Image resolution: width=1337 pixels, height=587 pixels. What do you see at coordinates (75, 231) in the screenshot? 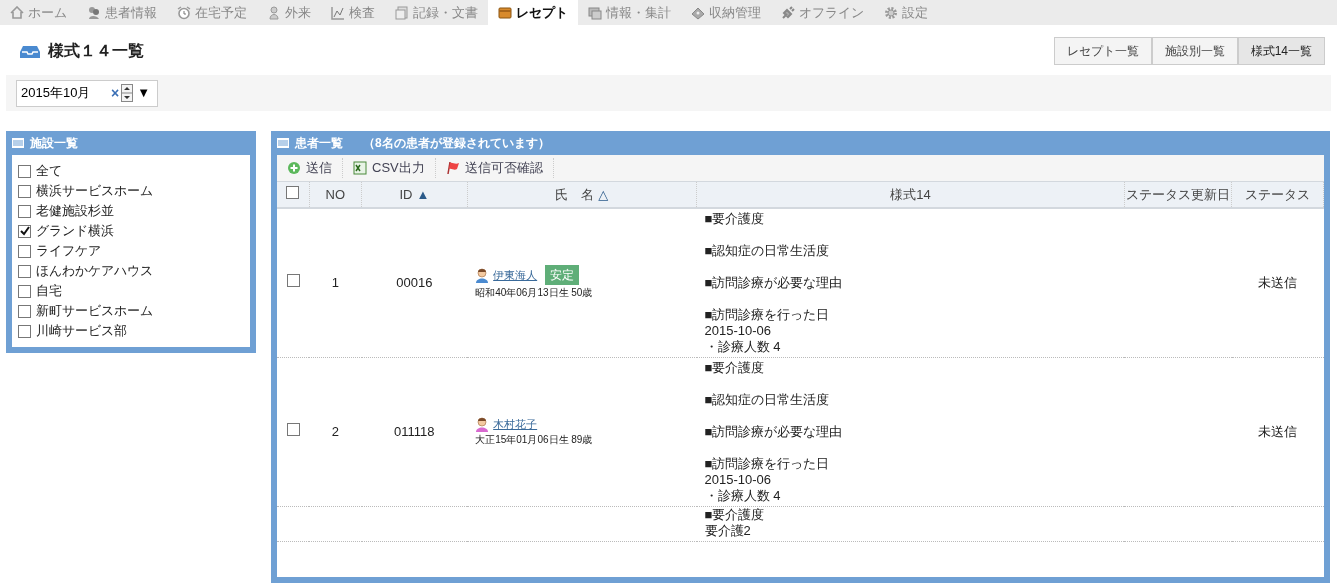
I see `facility-label: グランド横浜` at bounding box center [75, 231].